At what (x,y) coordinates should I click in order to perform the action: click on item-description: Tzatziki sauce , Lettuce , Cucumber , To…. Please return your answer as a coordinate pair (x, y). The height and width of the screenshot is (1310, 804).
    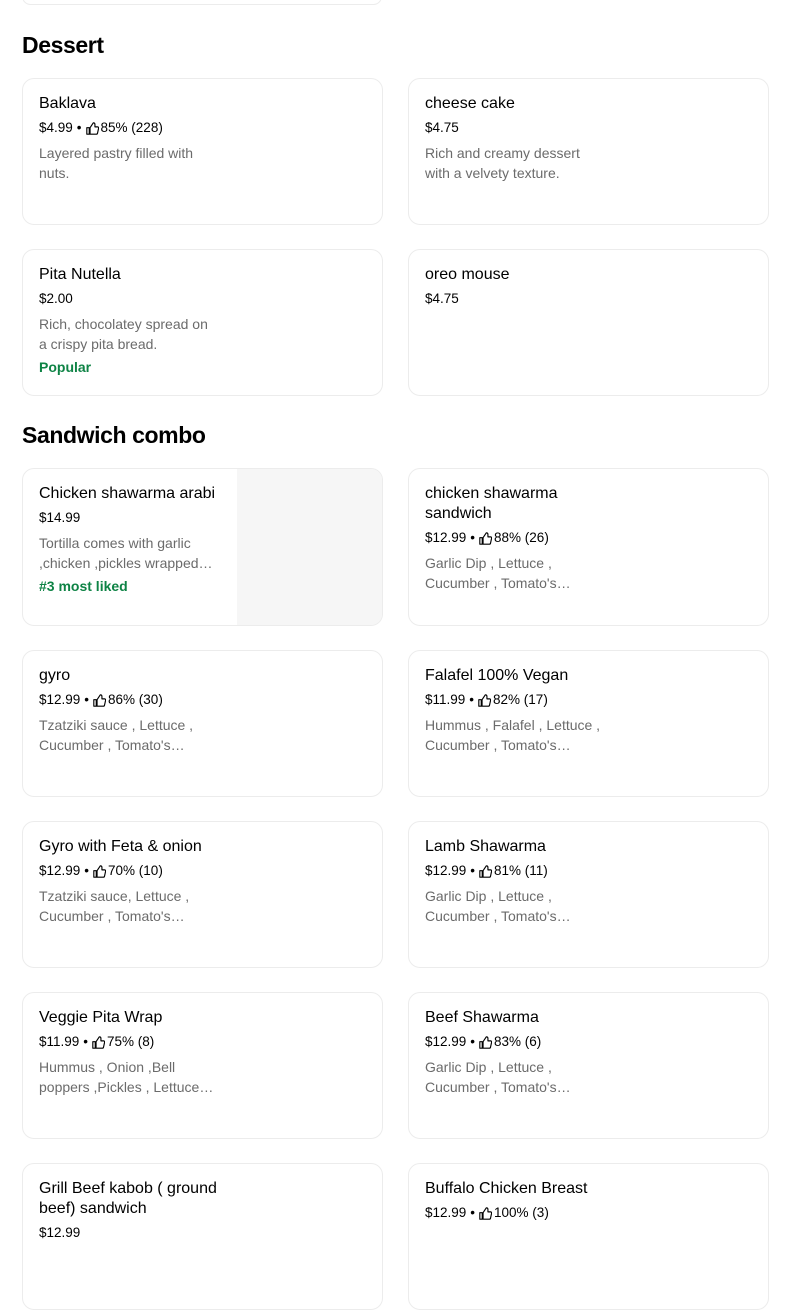
    Looking at the image, I should click on (116, 735).